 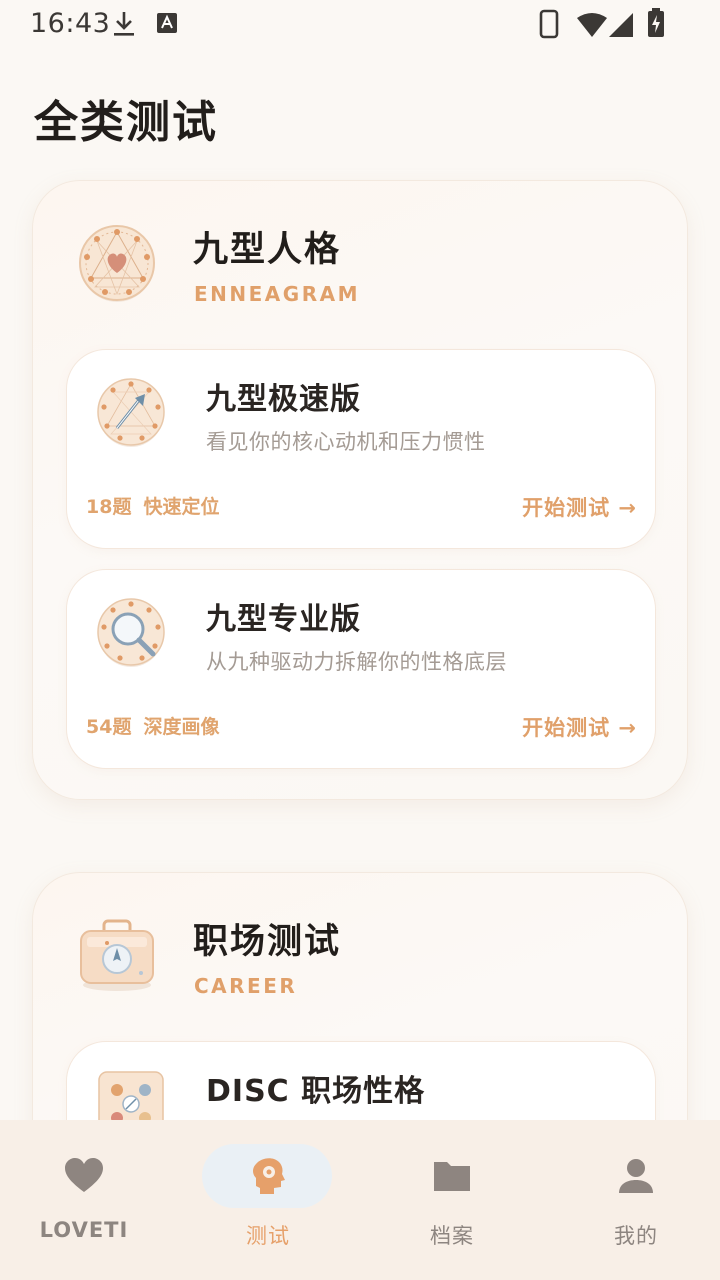 What do you see at coordinates (269, 1176) in the screenshot?
I see `brain-gear-icon` at bounding box center [269, 1176].